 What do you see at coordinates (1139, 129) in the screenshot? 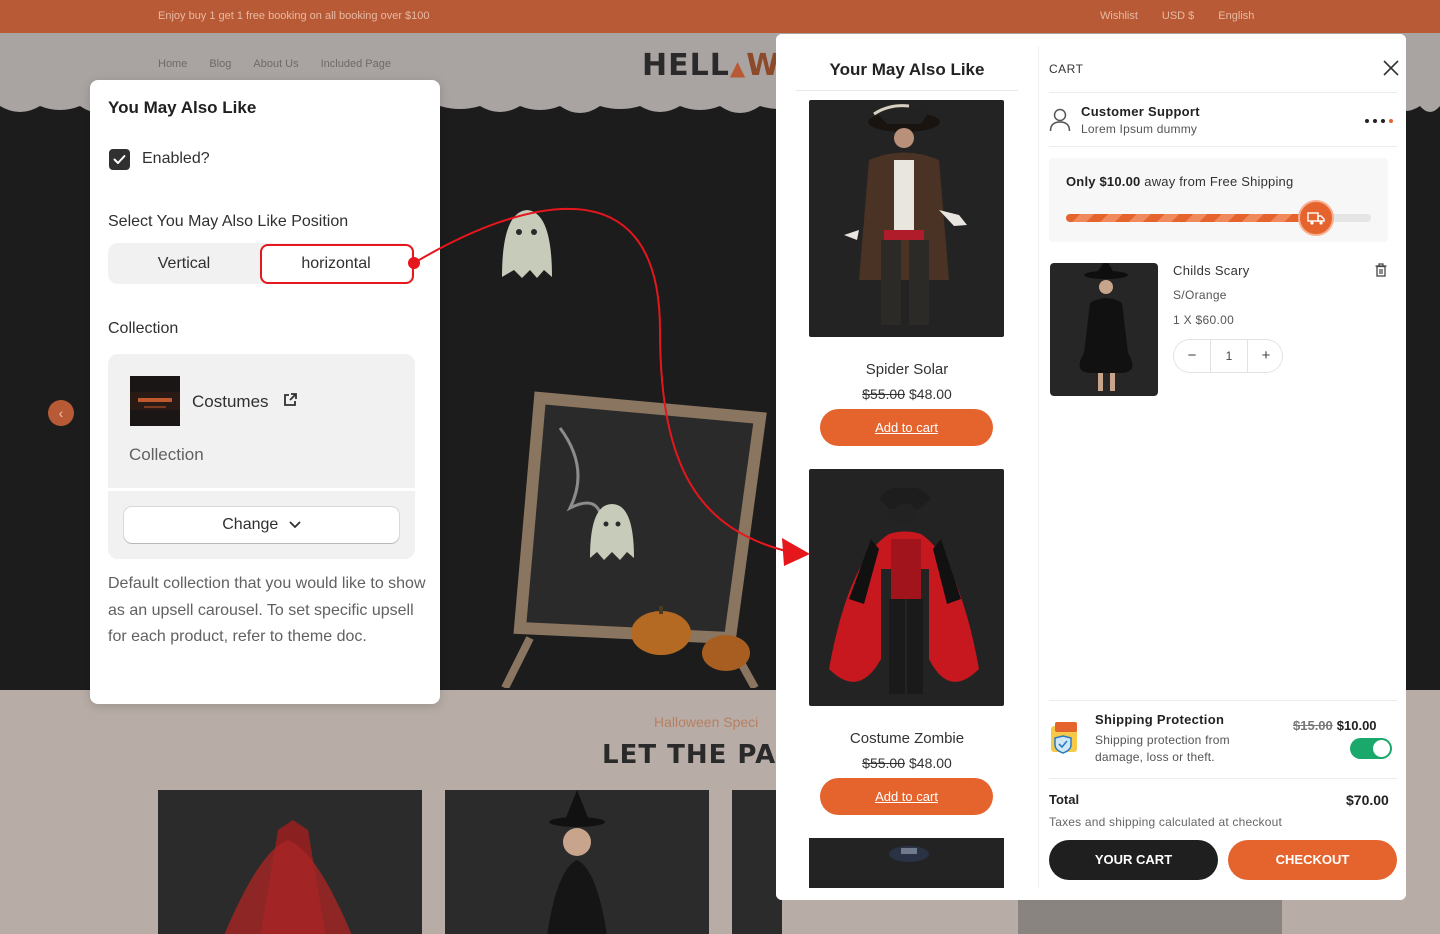
I see `support-subtitle: Lorem Ipsum dummy` at bounding box center [1139, 129].